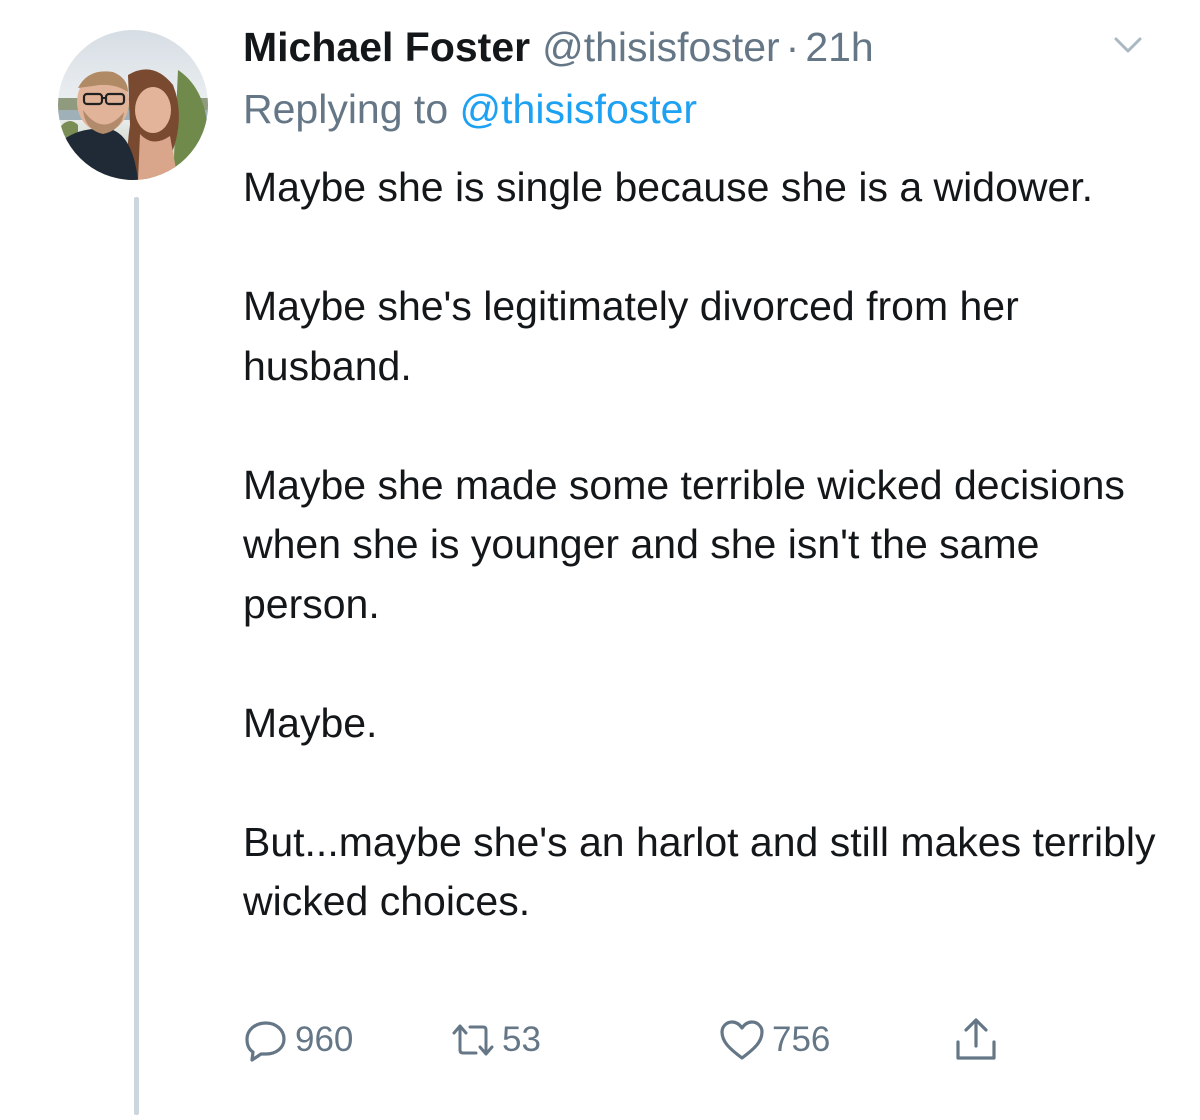 The image size is (1200, 1120). Describe the element at coordinates (136, 656) in the screenshot. I see `thread-connector-line` at that location.